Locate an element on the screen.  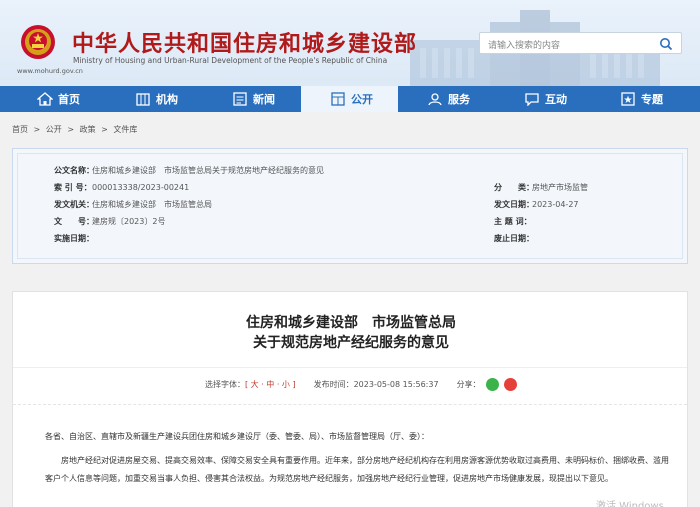
nav-label: 服务 is located at coordinates (459, 99).